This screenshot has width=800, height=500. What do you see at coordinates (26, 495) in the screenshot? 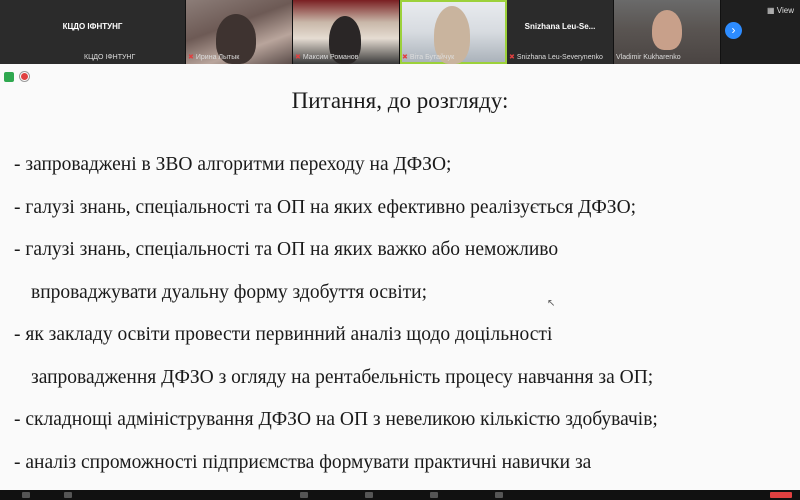
I see `mic-icon` at bounding box center [26, 495].